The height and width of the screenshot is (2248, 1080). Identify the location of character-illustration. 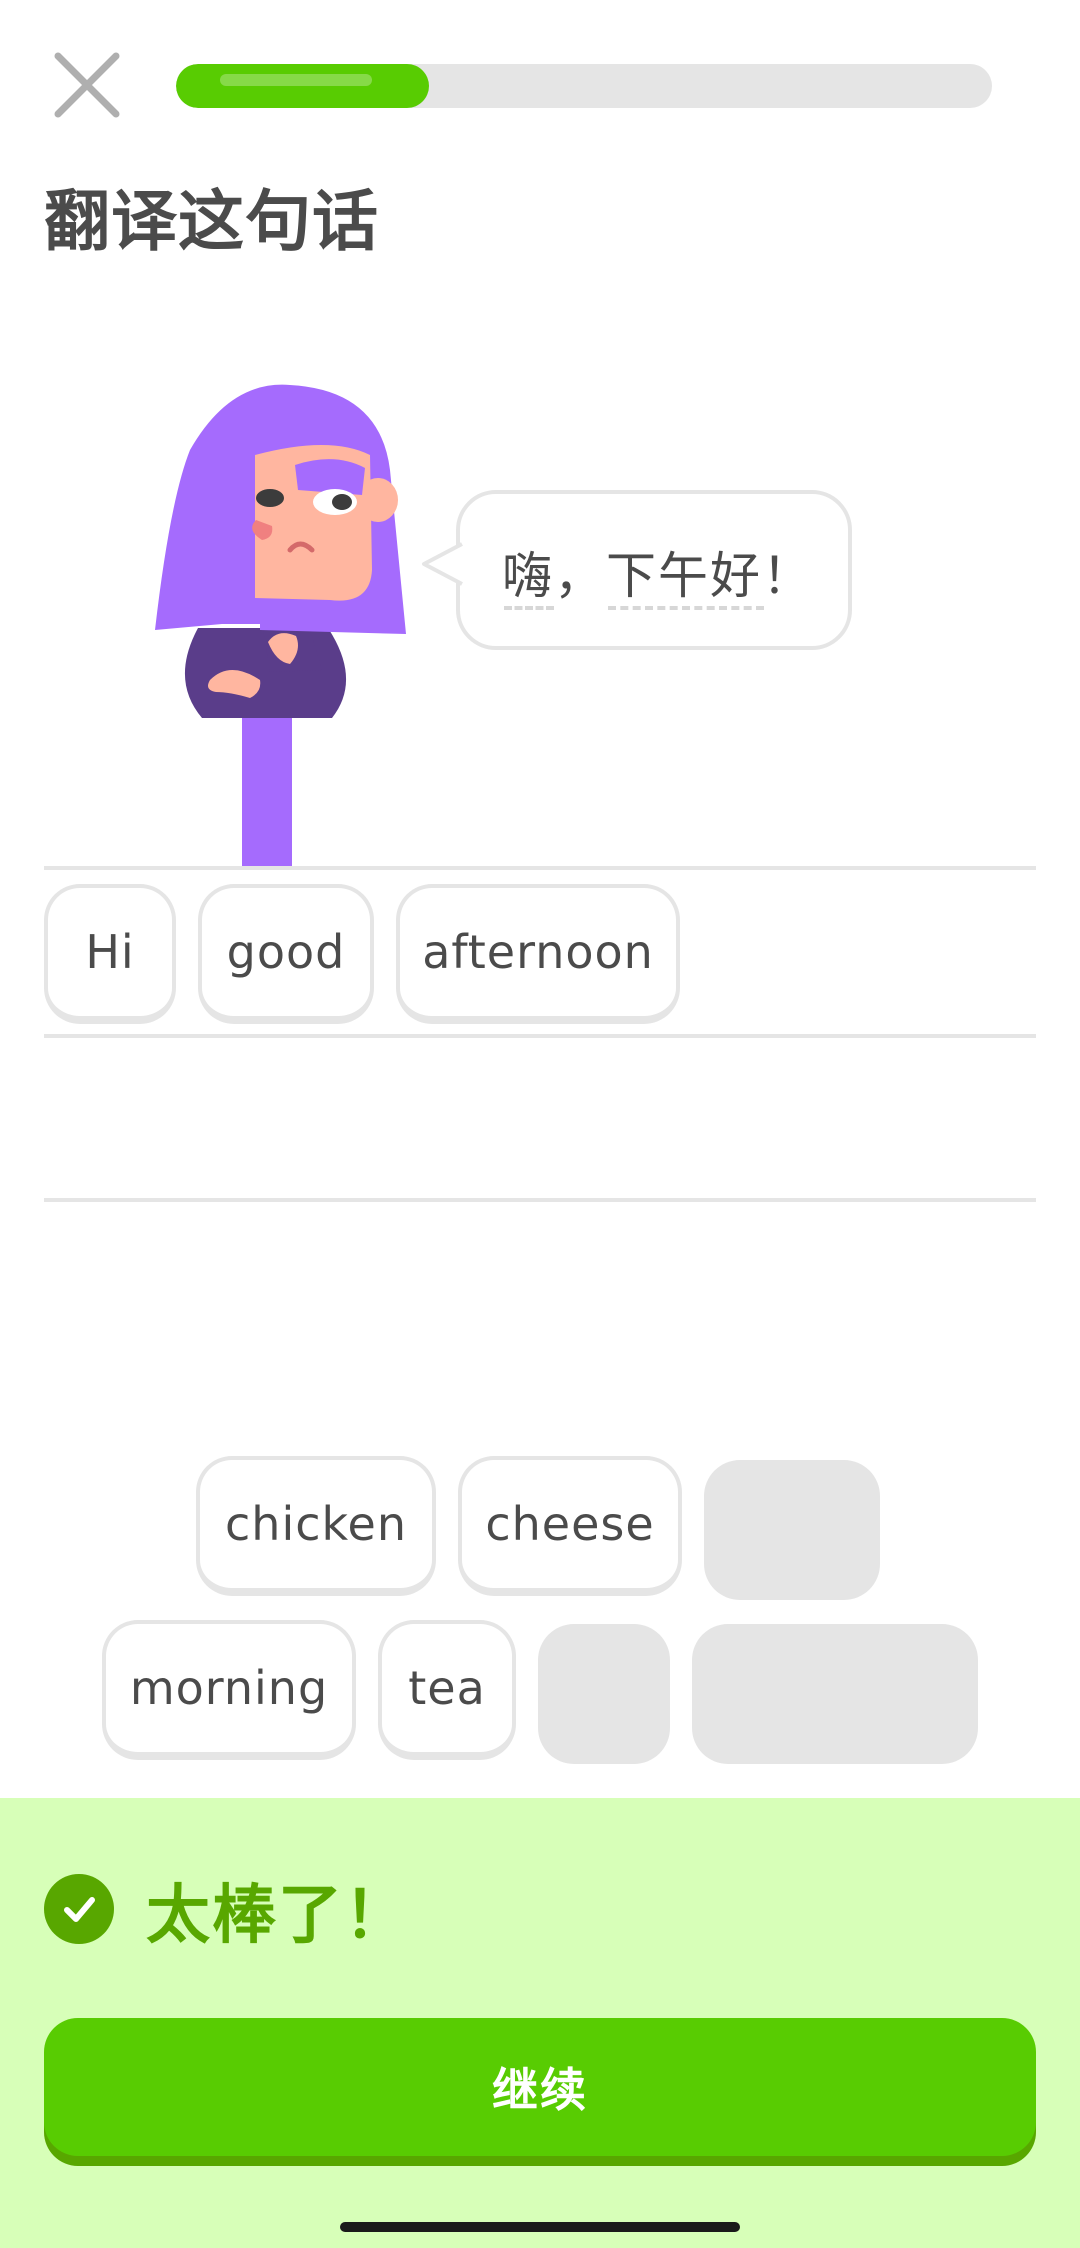
(280, 627).